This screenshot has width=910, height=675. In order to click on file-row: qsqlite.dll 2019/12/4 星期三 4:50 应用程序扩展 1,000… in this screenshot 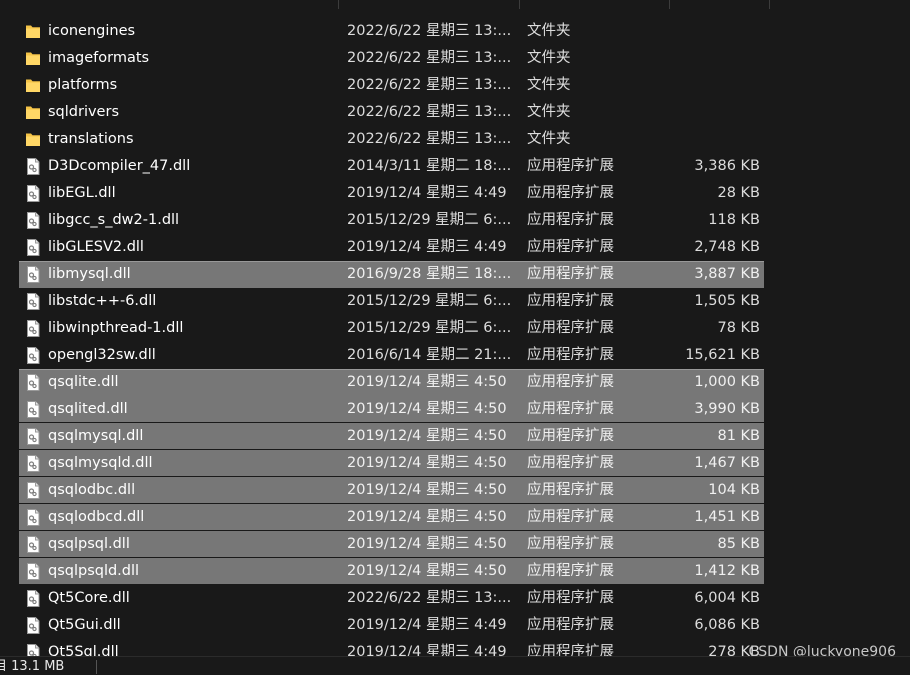, I will do `click(455, 382)`.